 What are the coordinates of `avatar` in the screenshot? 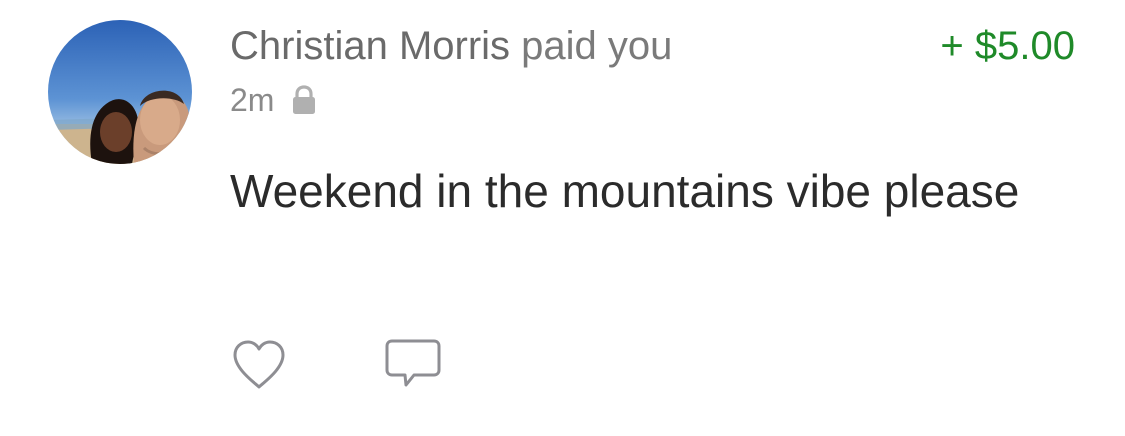 It's located at (120, 92).